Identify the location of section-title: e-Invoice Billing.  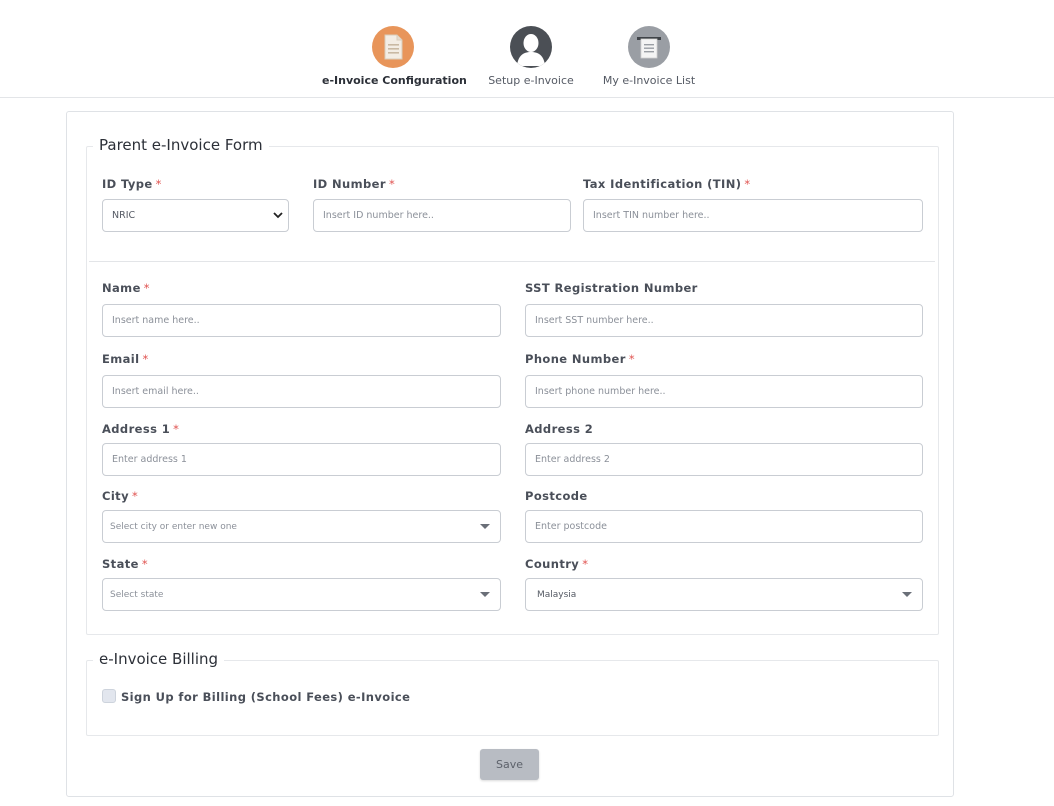
(159, 659).